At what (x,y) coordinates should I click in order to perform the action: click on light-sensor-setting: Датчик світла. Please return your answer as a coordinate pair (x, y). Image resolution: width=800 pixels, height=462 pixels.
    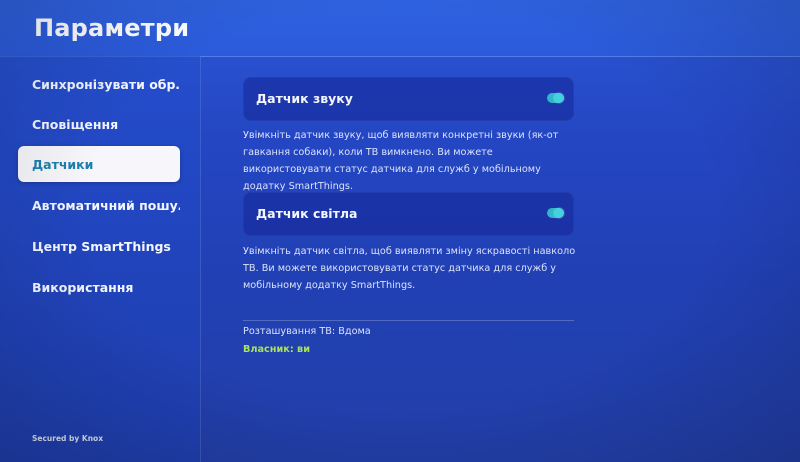
    Looking at the image, I should click on (408, 214).